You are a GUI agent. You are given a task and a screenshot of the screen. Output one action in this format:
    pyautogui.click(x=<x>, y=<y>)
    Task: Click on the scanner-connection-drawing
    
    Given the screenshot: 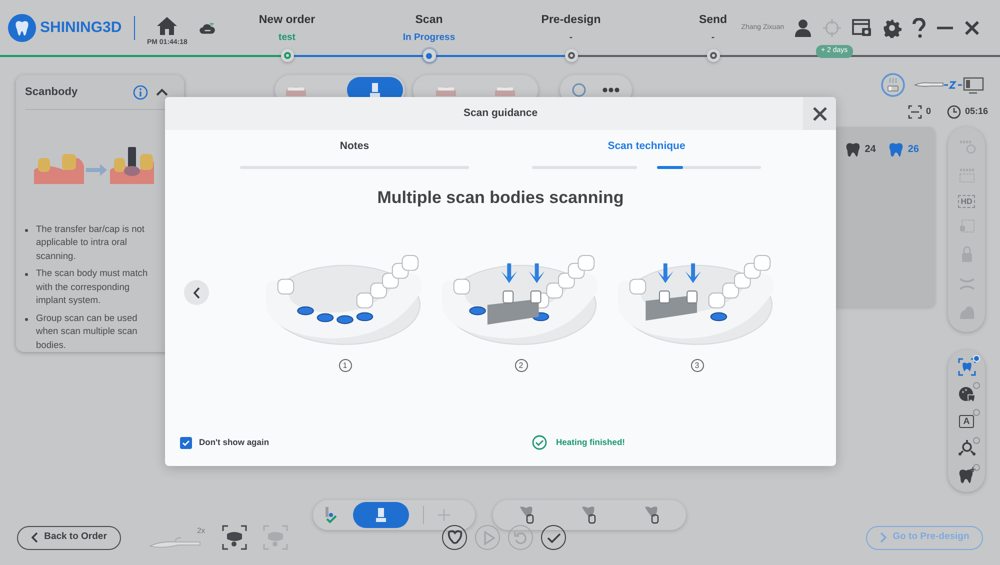 What is the action you would take?
    pyautogui.click(x=949, y=85)
    